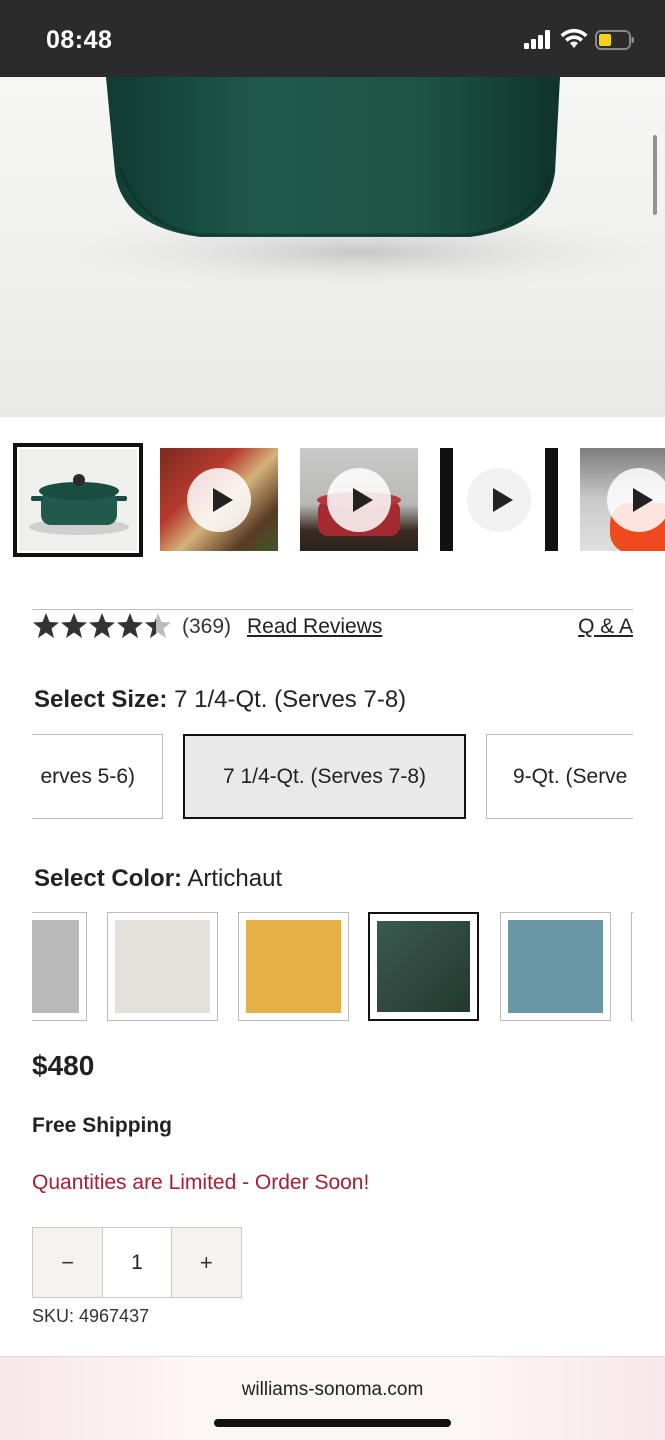 The height and width of the screenshot is (1440, 665). What do you see at coordinates (290, 699) in the screenshot?
I see `selected-size: 7 1/4-Qt. (Serves 7-8)` at bounding box center [290, 699].